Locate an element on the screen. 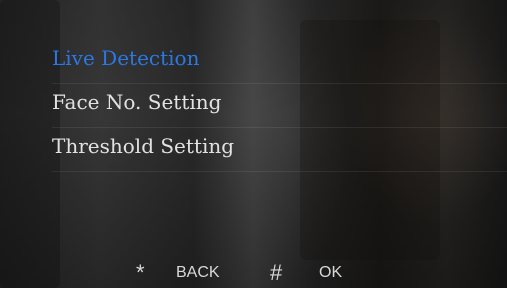 Image resolution: width=507 pixels, height=288 pixels. ok-label: OK is located at coordinates (330, 273).